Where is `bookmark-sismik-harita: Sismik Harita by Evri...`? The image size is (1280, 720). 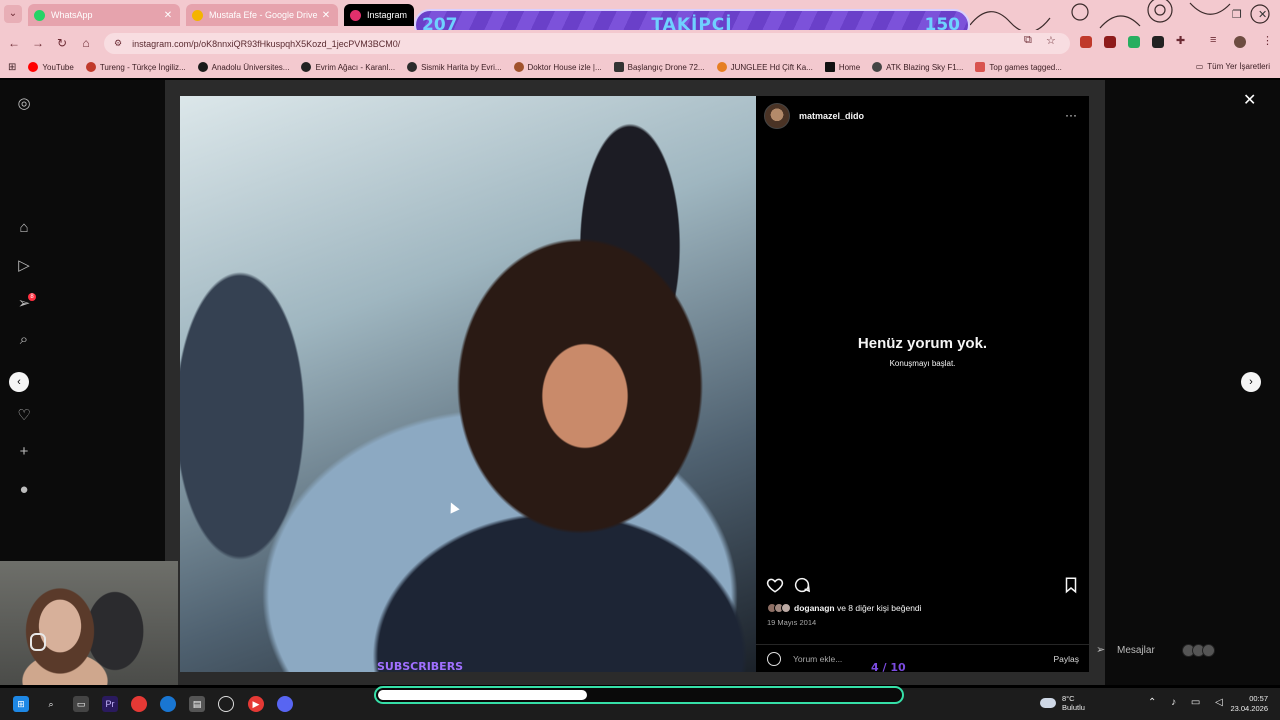
bookmark-sismik-harita: Sismik Harita by Evri... is located at coordinates (454, 67).